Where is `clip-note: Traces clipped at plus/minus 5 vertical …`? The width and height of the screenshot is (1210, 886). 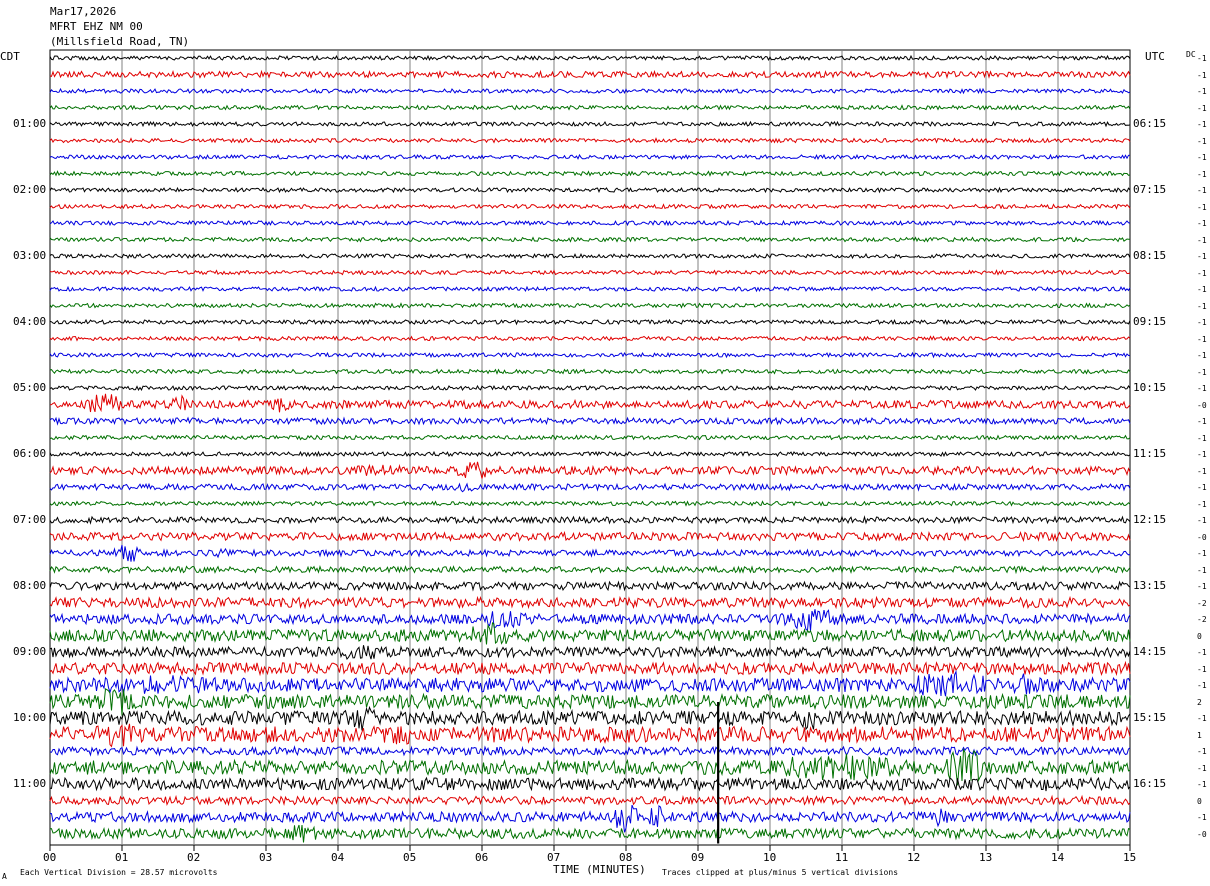 clip-note: Traces clipped at plus/minus 5 vertical … is located at coordinates (780, 872).